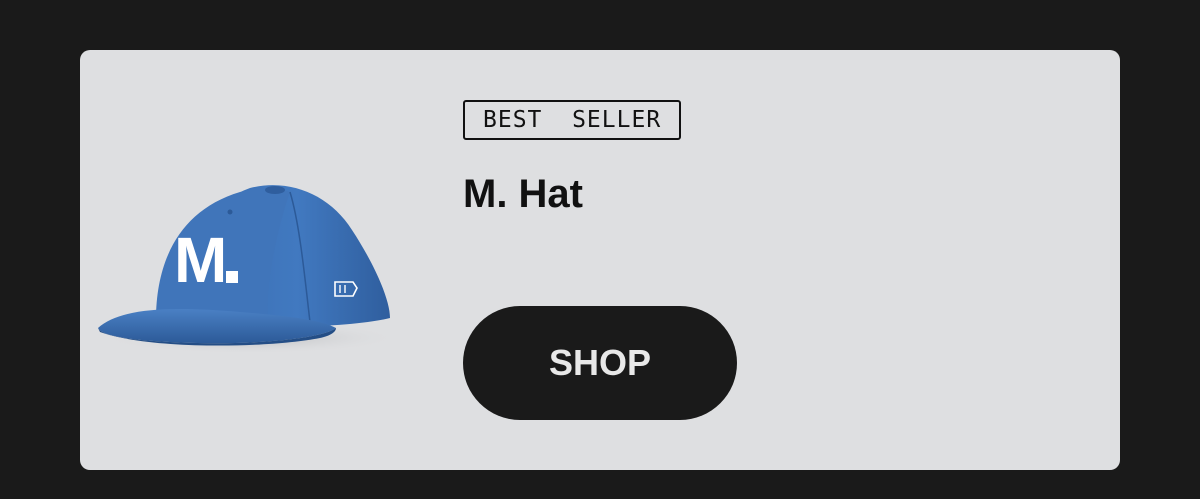  Describe the element at coordinates (572, 120) in the screenshot. I see `best-seller-badge: BEST SELLER` at that location.